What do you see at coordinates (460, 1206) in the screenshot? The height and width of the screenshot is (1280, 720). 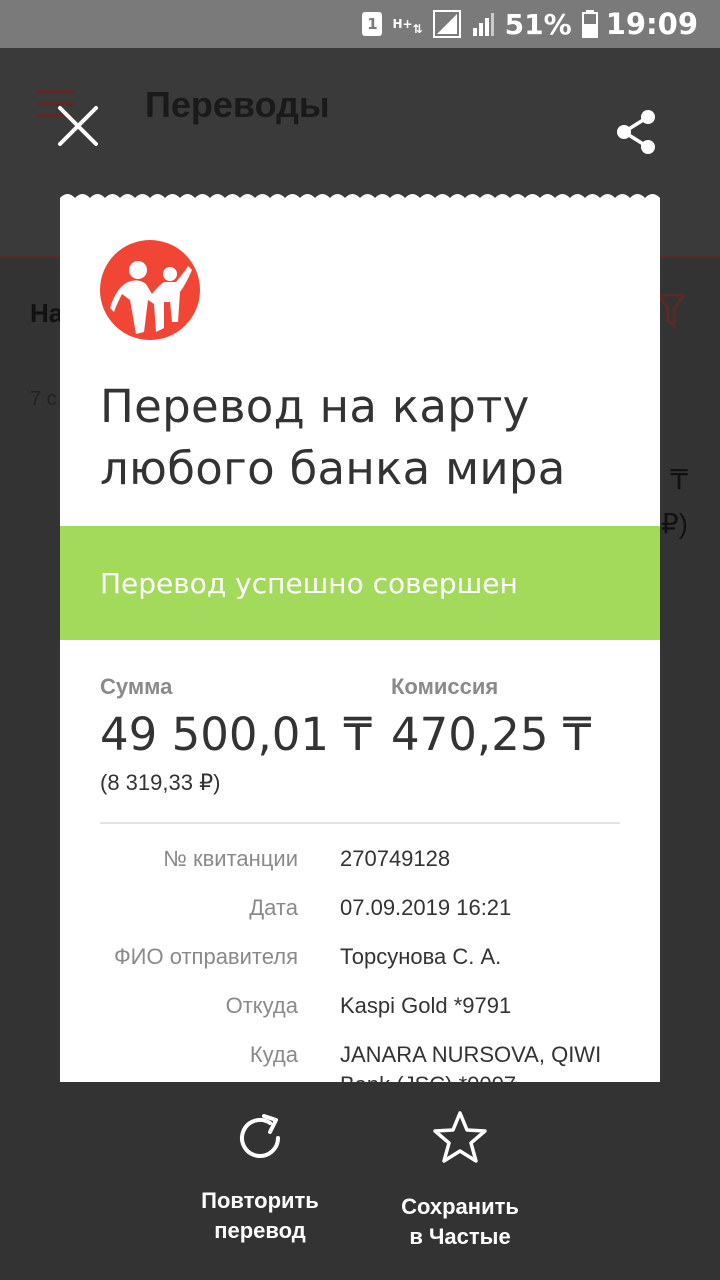 I see `save-favorite-label-line1: Сохранить` at bounding box center [460, 1206].